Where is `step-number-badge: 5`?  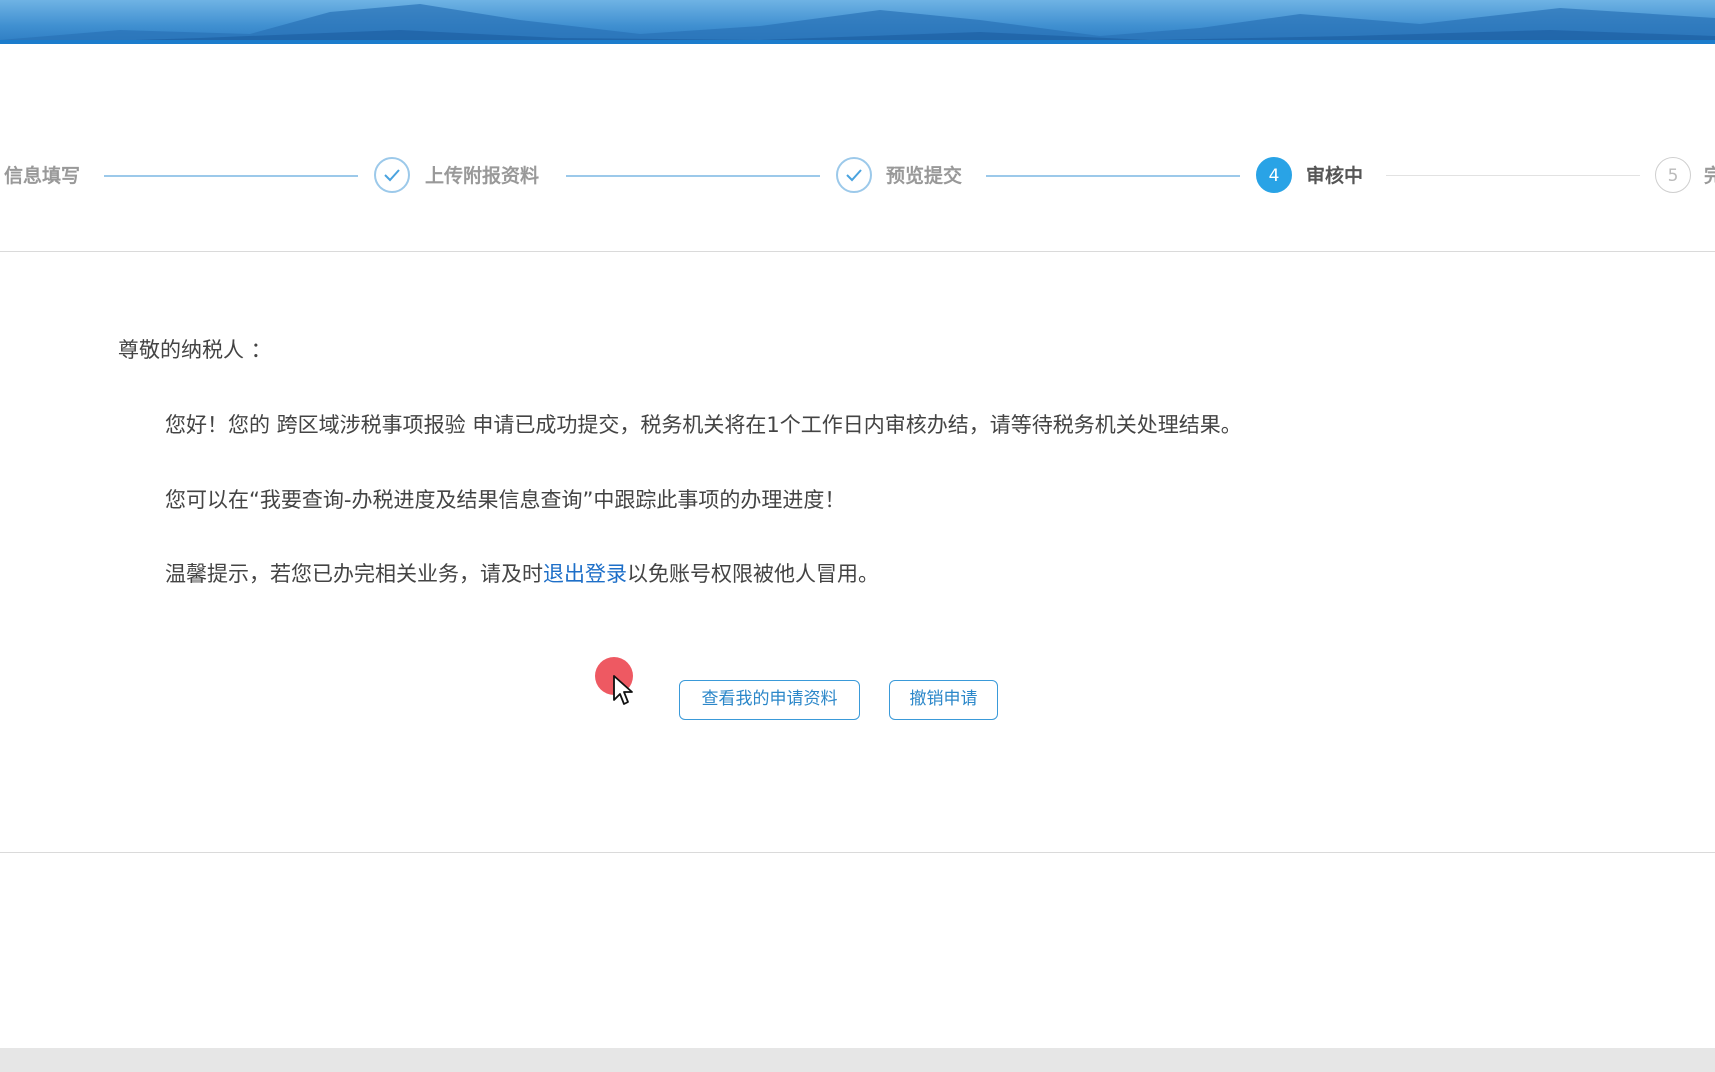
step-number-badge: 5 is located at coordinates (1673, 175).